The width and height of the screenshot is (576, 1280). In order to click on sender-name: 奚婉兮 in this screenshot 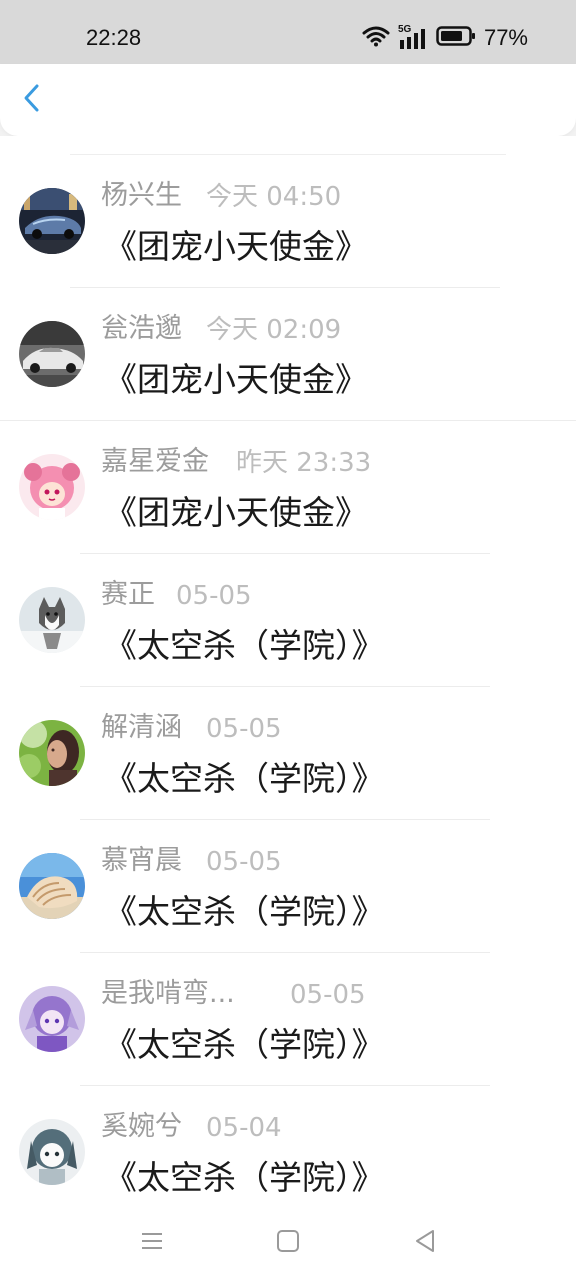, I will do `click(141, 1126)`.